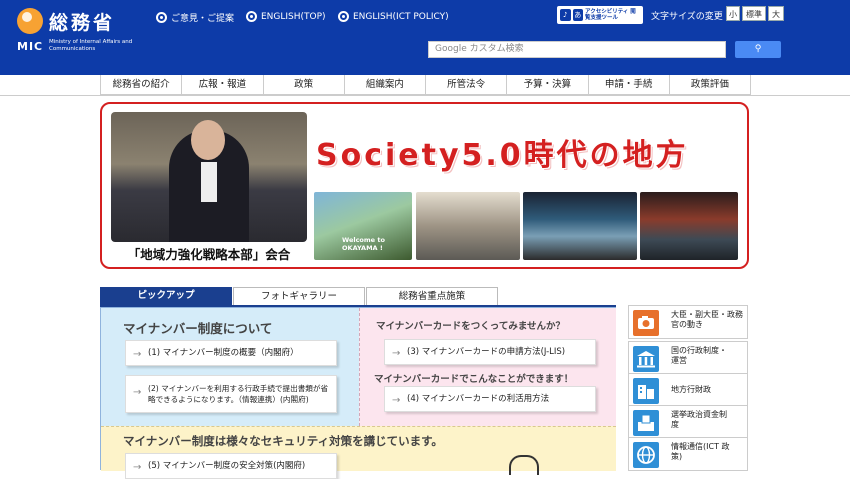 Image resolution: width=850 pixels, height=479 pixels. I want to click on photo-shirt, so click(209, 182).